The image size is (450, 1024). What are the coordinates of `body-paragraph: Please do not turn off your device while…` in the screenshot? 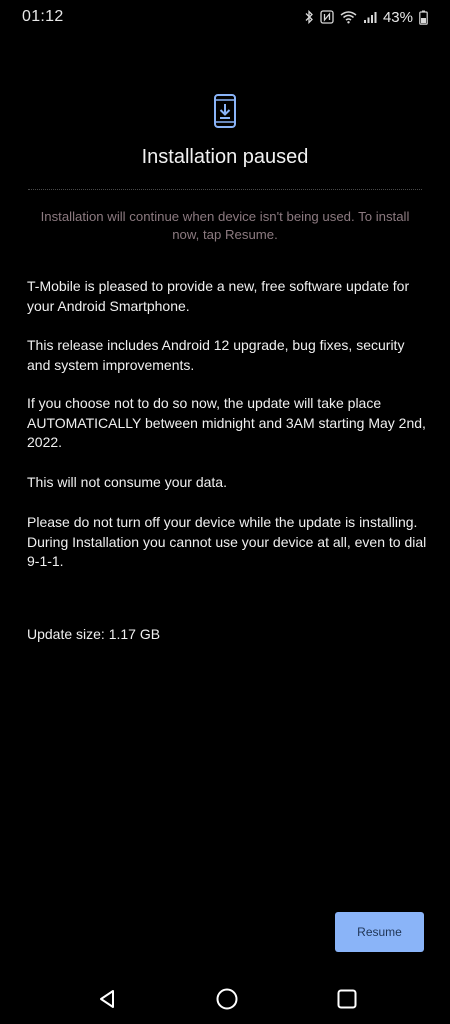 It's located at (227, 541).